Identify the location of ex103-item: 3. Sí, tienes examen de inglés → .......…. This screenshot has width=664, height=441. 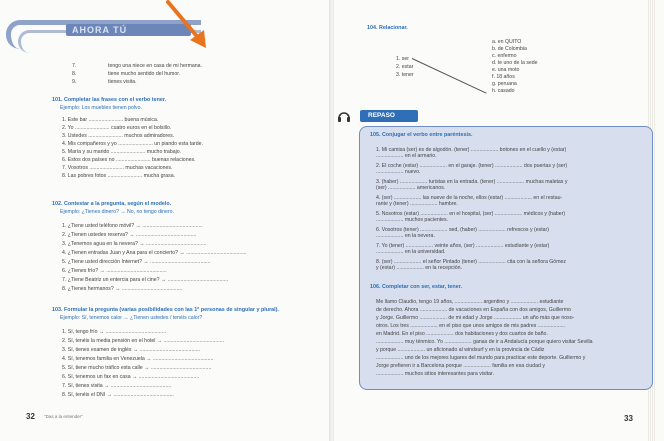
(131, 350).